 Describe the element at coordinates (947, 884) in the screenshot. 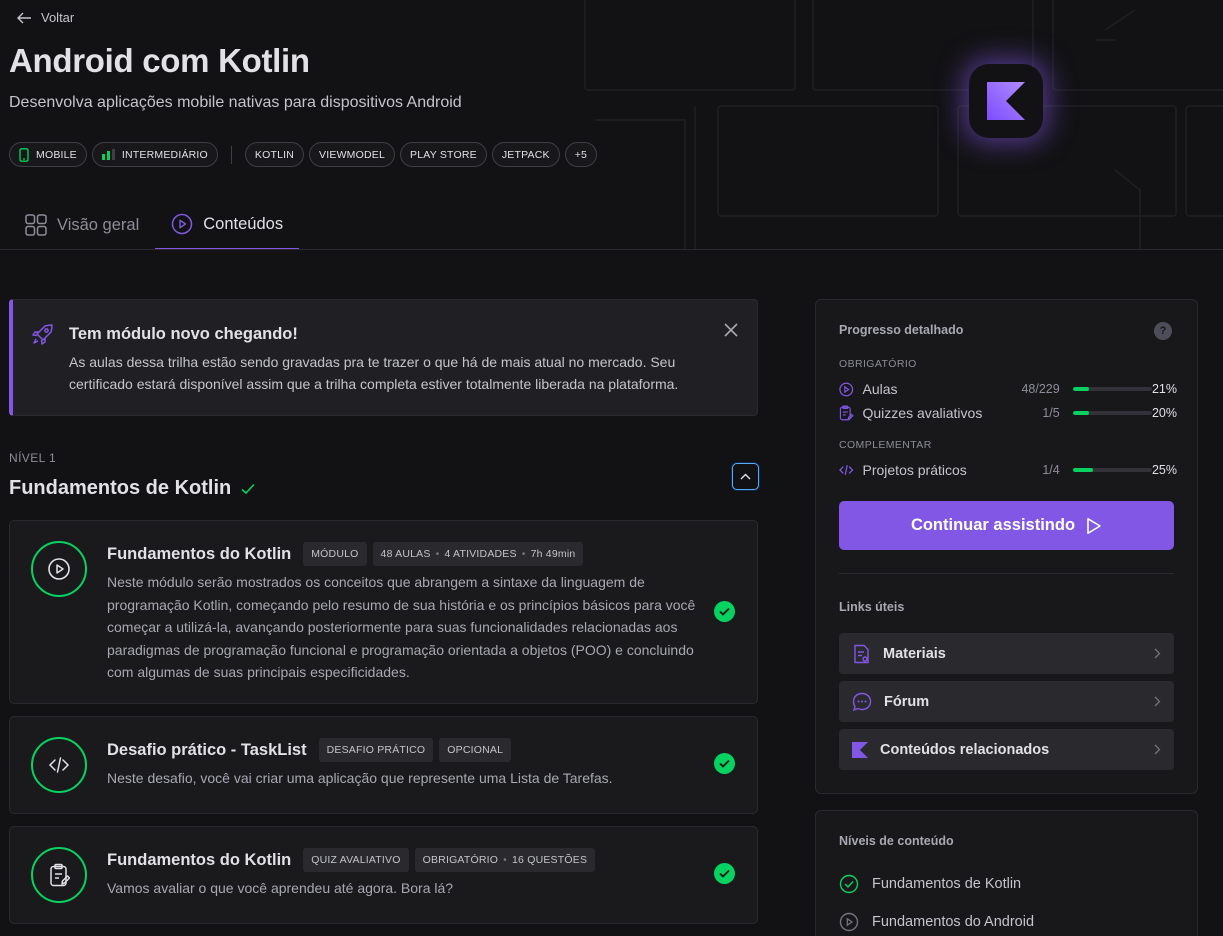

I see `level-item-label: Fundamentos de Kotlin` at that location.